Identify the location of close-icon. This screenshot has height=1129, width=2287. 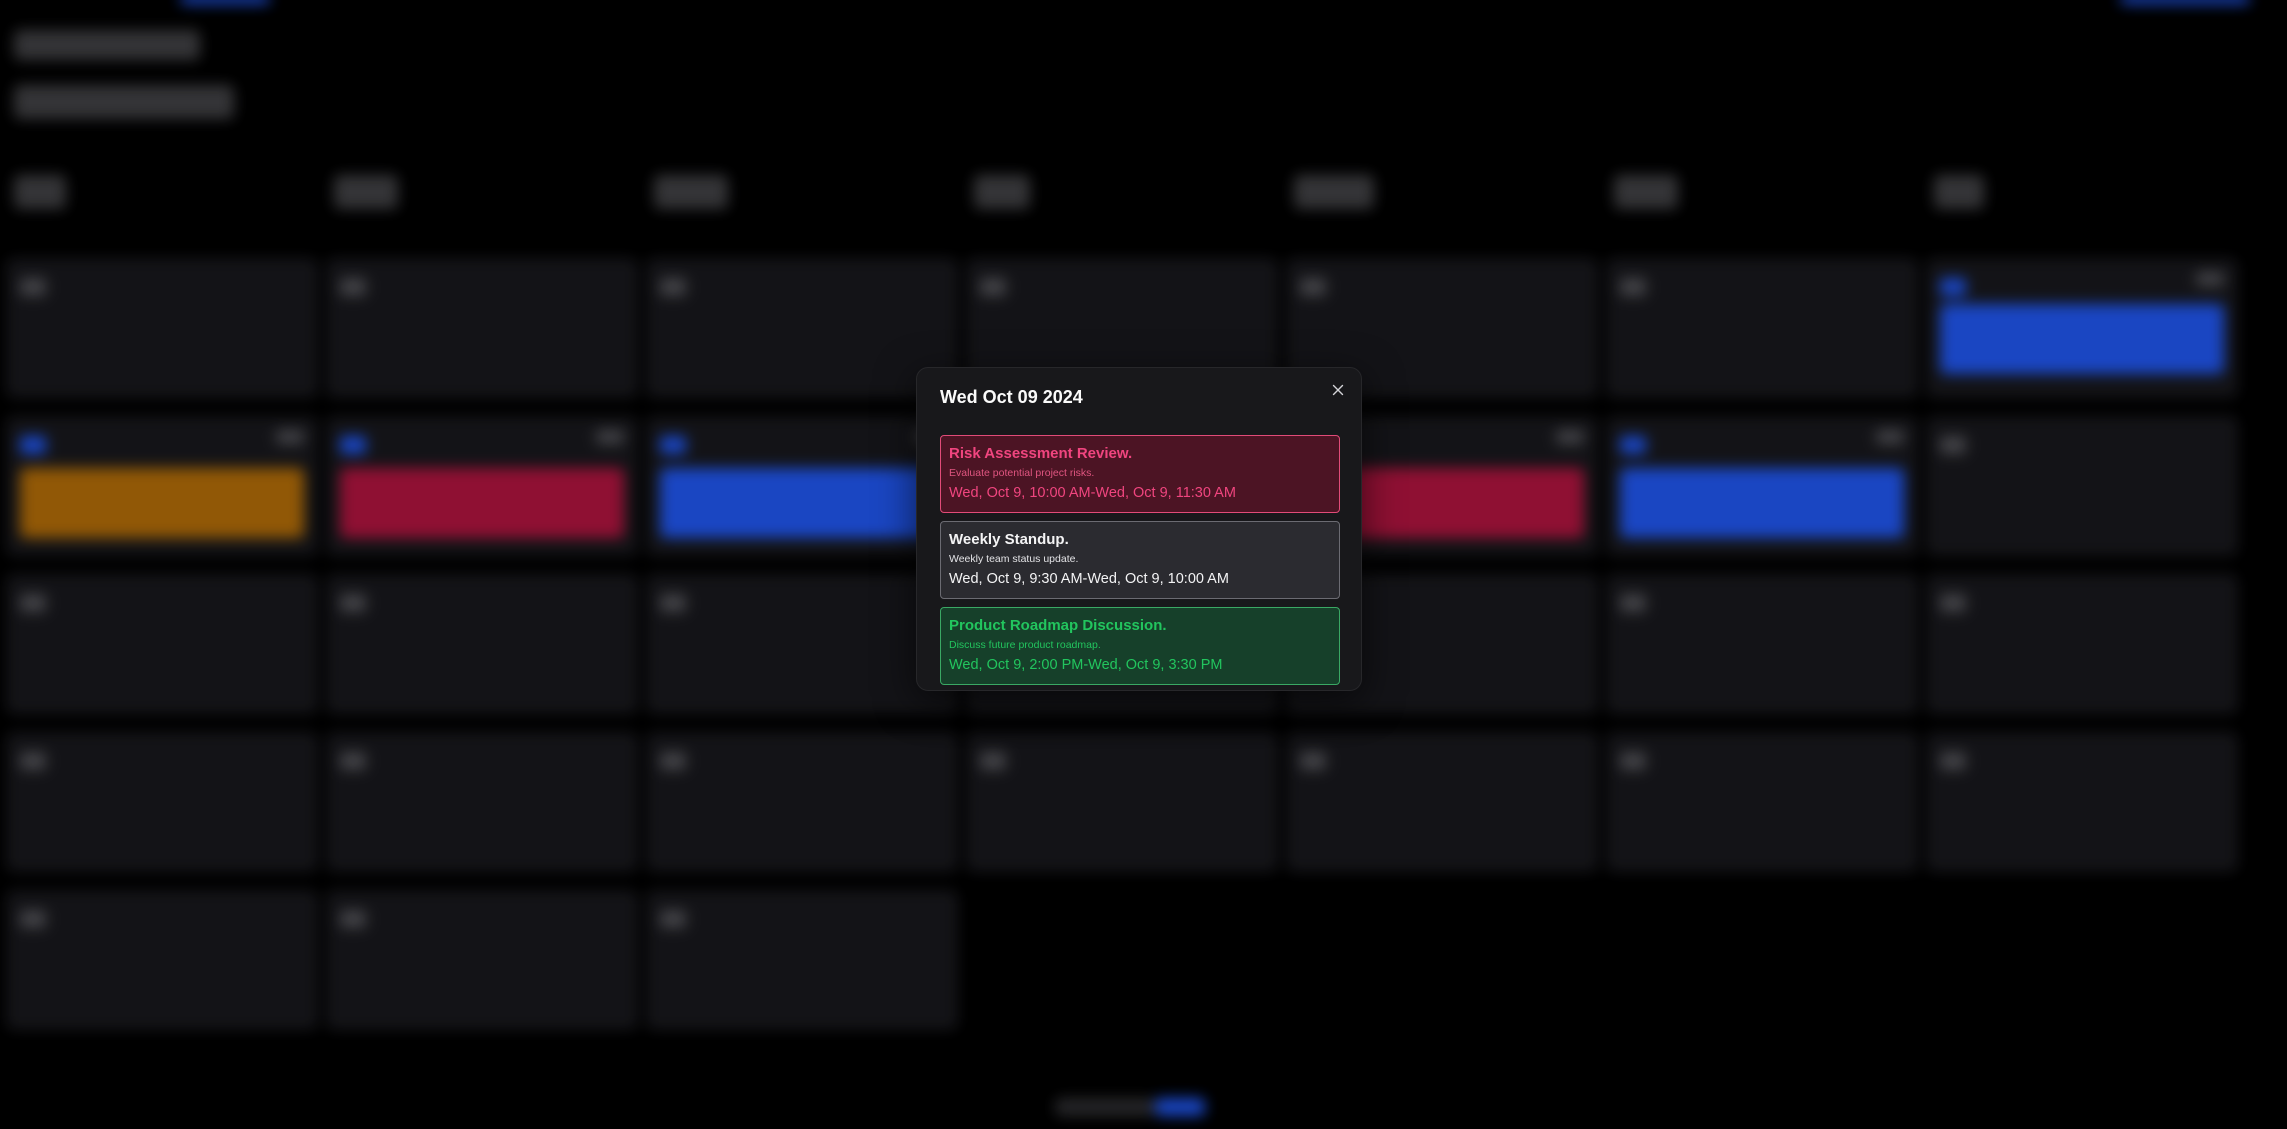
(1338, 390).